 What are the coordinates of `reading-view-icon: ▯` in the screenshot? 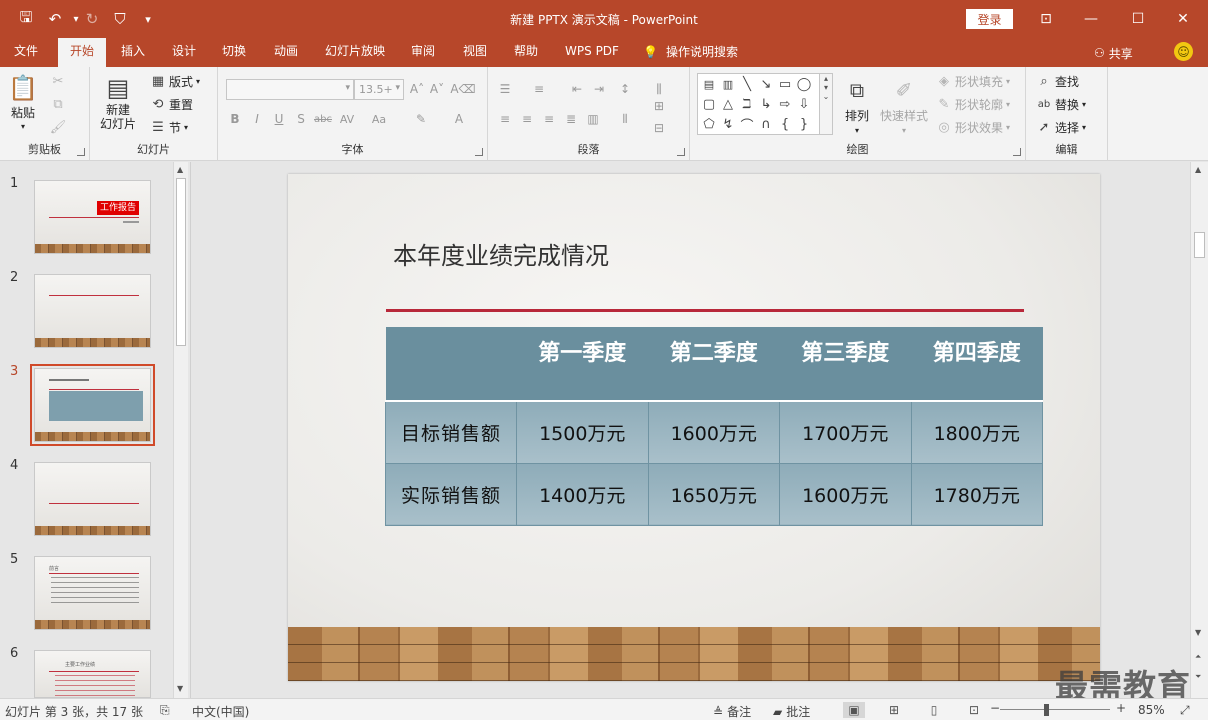 It's located at (934, 710).